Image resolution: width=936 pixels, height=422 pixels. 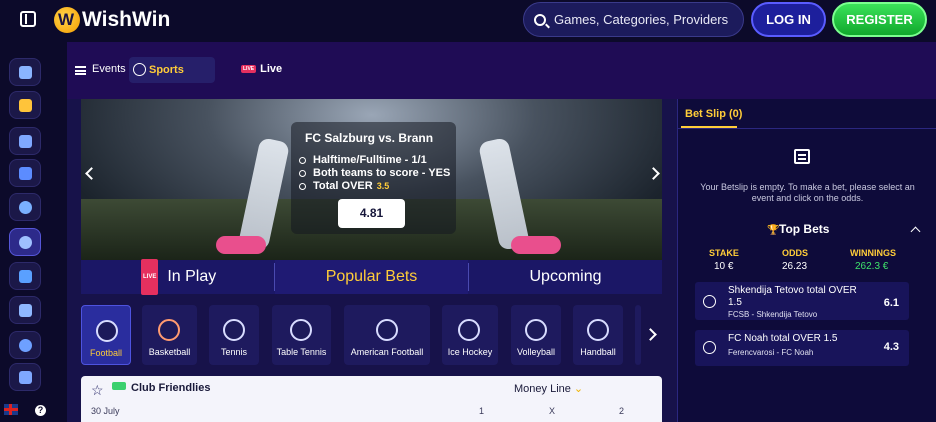 I want to click on logo: WishWin, so click(x=112, y=20).